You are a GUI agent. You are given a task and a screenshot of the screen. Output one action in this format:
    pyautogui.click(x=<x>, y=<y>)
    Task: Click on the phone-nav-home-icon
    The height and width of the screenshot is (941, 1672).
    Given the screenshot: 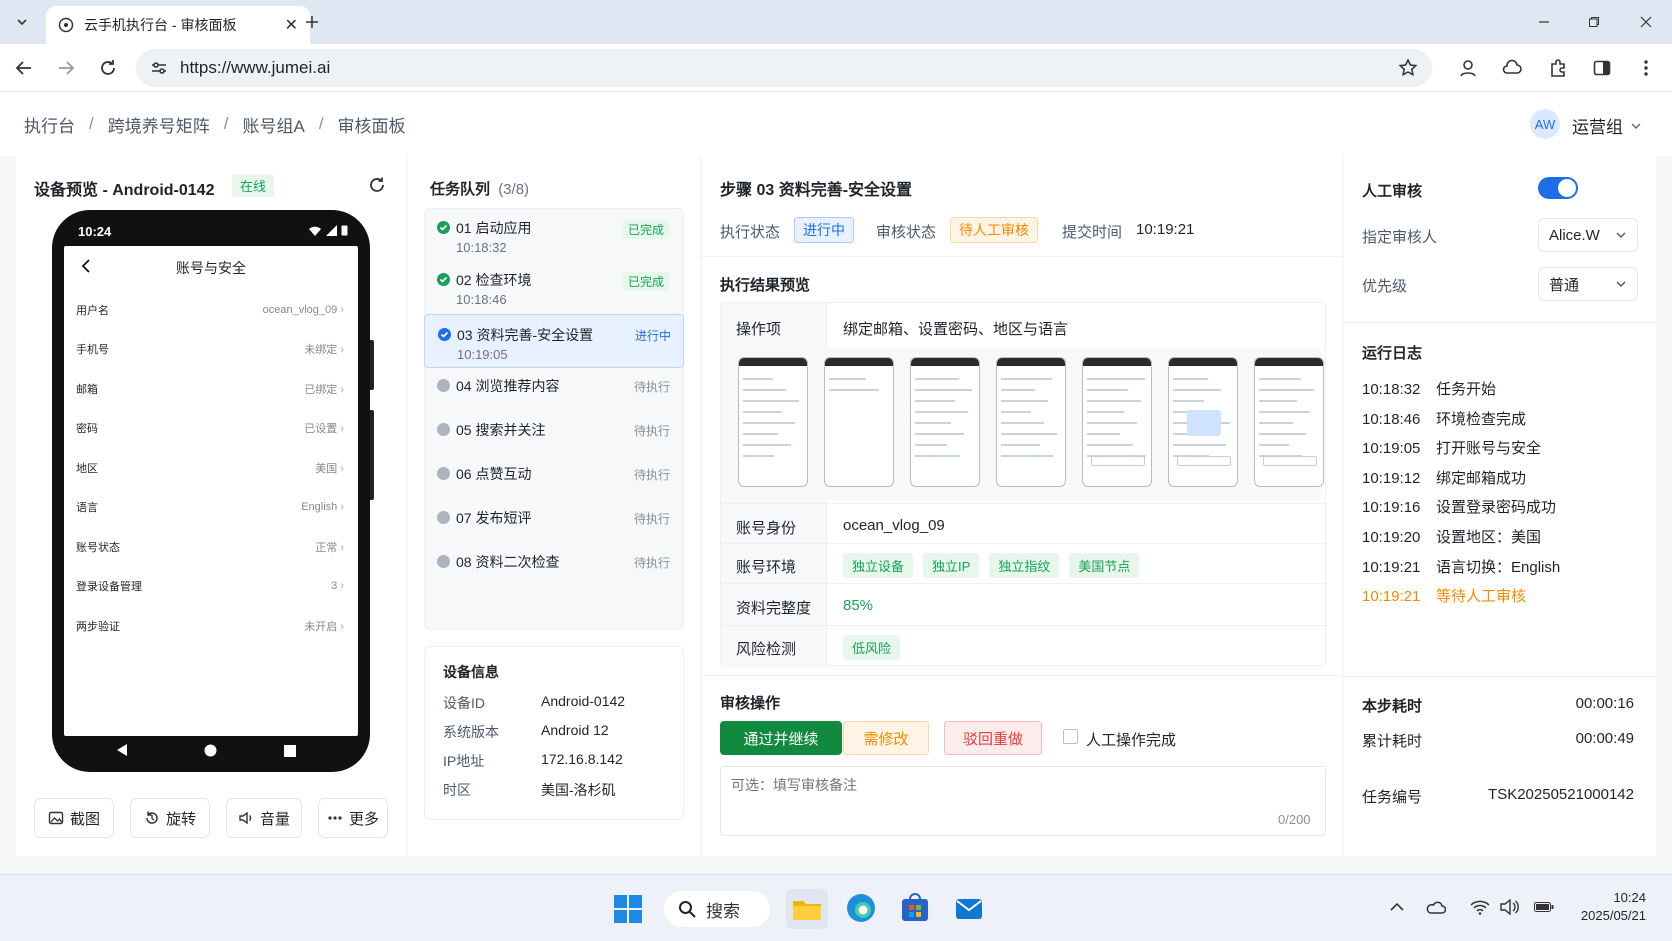 What is the action you would take?
    pyautogui.click(x=210, y=750)
    